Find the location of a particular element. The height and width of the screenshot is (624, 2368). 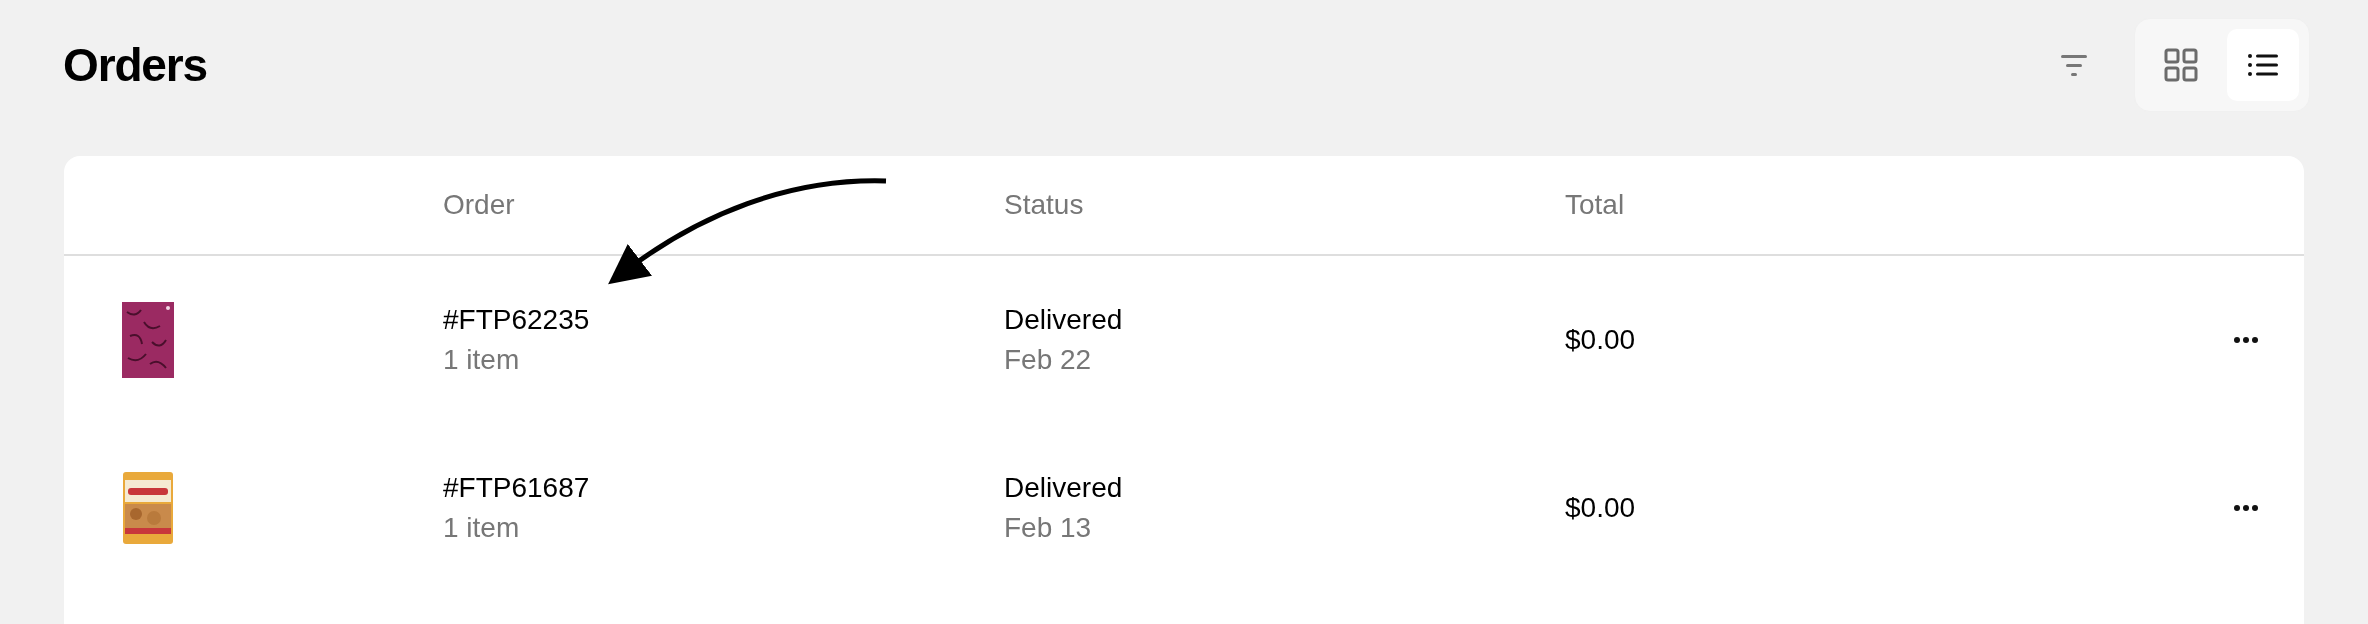

order-number: #FTP61687 is located at coordinates (723, 488).